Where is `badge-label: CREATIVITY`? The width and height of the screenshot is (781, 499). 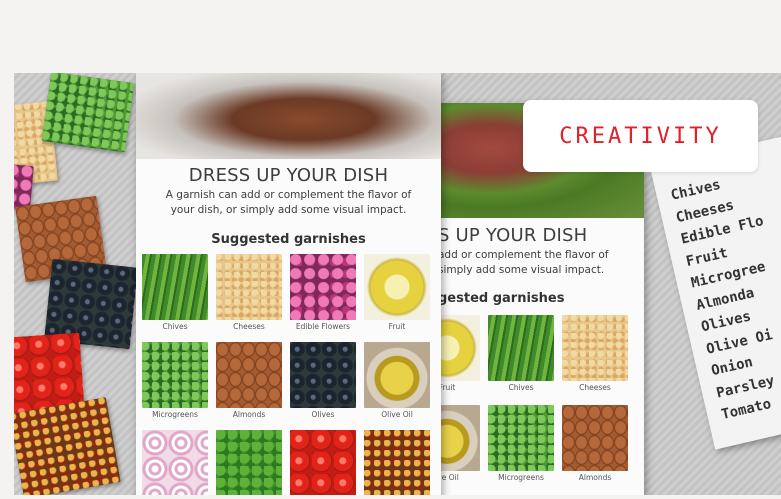
badge-label: CREATIVITY is located at coordinates (640, 136).